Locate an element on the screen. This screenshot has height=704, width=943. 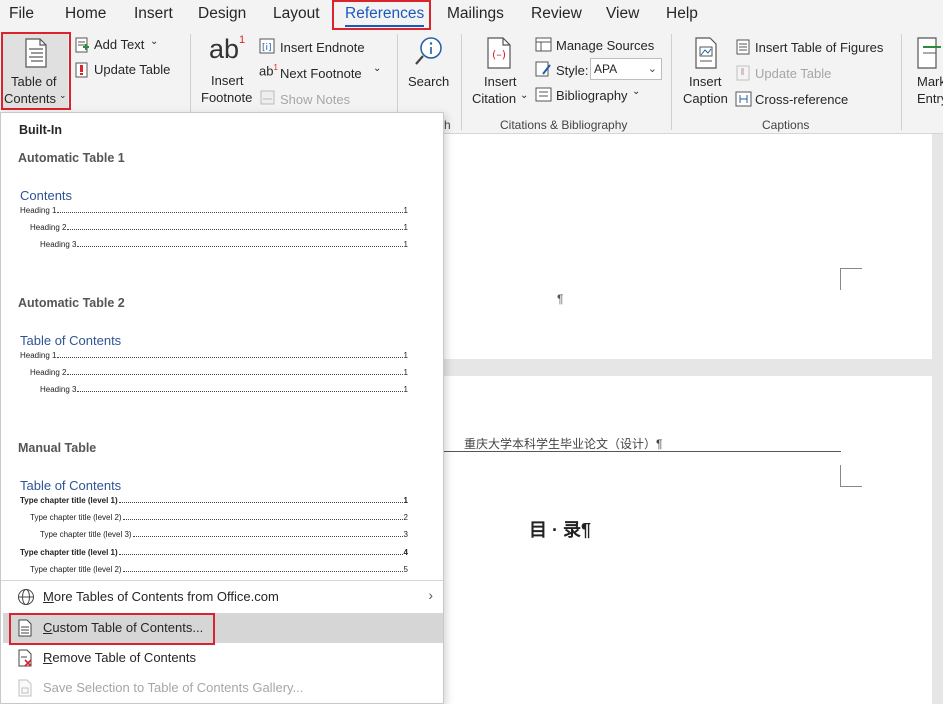
insert-endnote-button: [i] Insert Endnote is located at coordinates (324, 47).